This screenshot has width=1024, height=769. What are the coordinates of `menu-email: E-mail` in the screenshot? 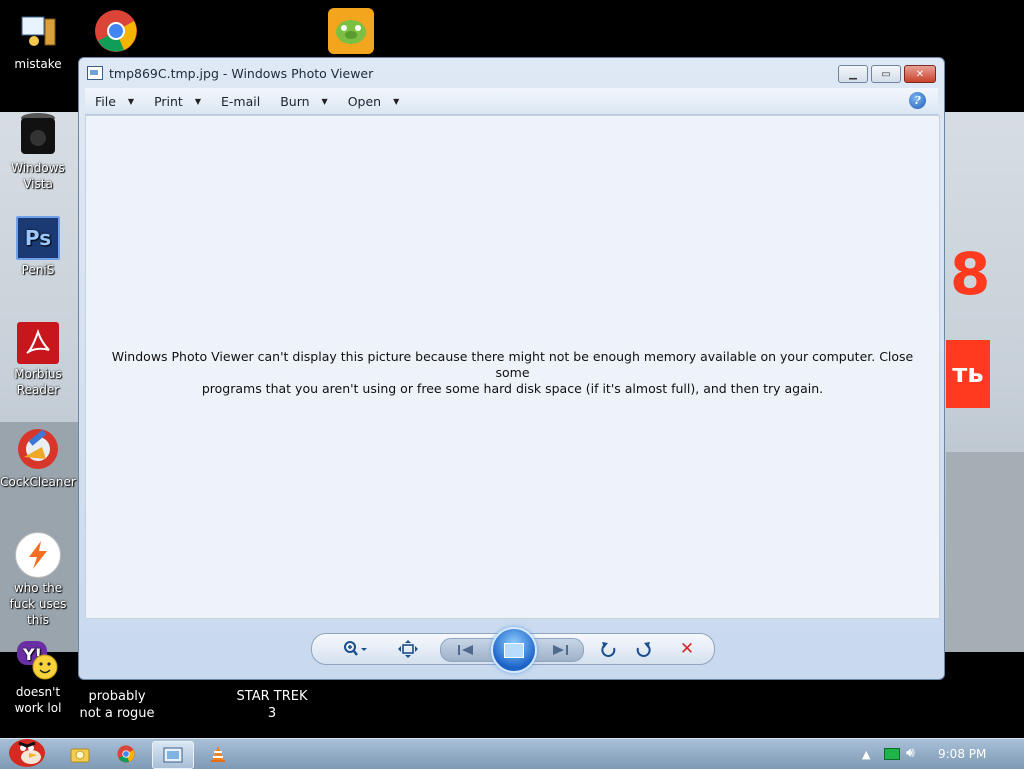 It's located at (240, 101).